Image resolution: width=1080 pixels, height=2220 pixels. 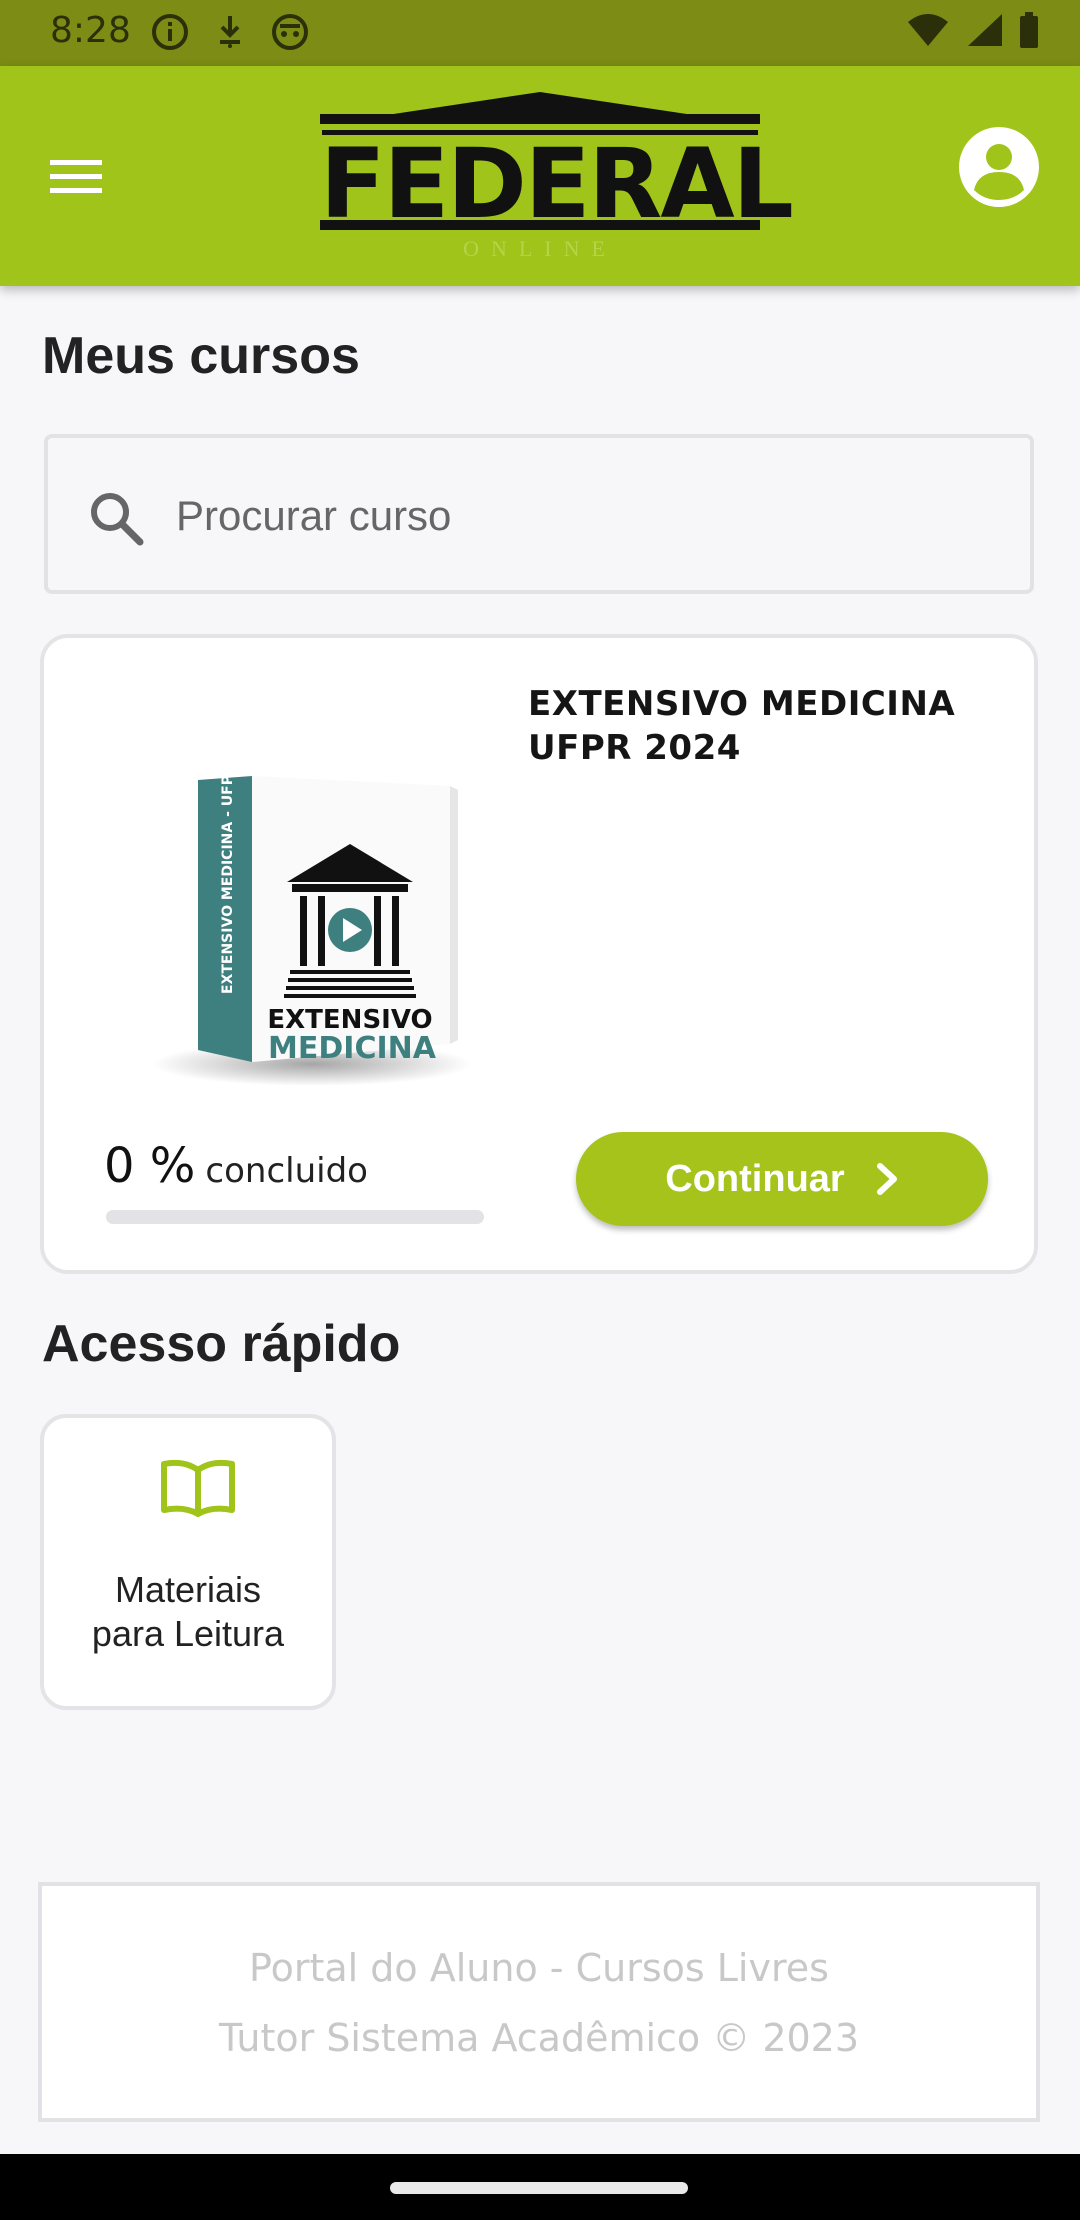 What do you see at coordinates (150, 1166) in the screenshot?
I see `progress-percent: 0 %` at bounding box center [150, 1166].